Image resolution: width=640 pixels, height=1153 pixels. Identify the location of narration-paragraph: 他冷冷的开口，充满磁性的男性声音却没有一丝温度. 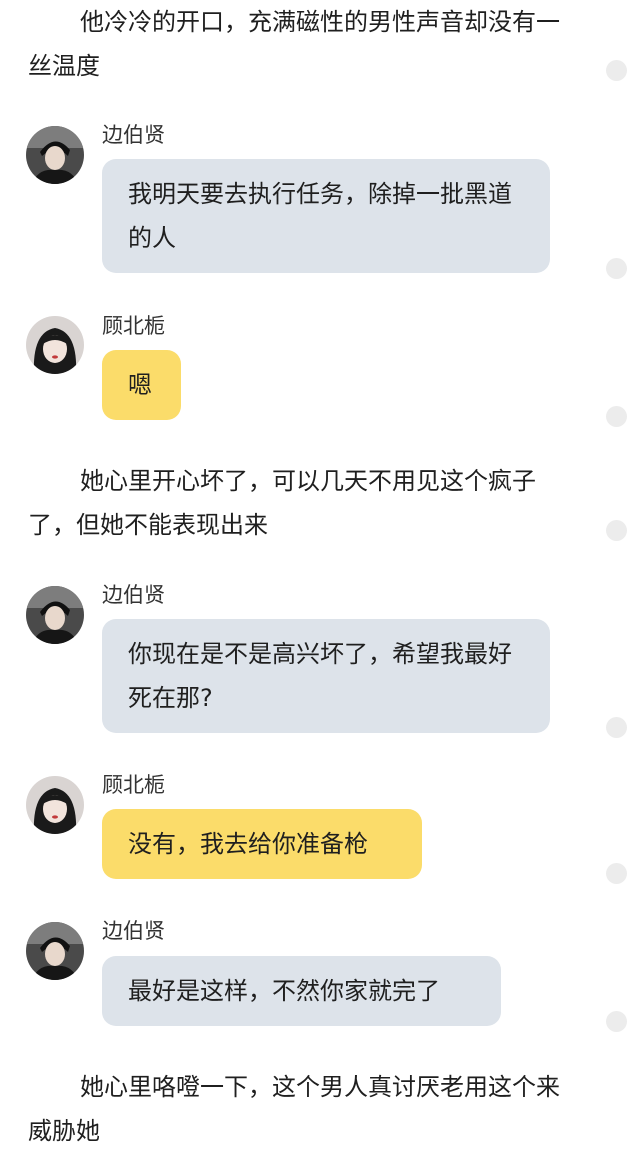
(294, 44).